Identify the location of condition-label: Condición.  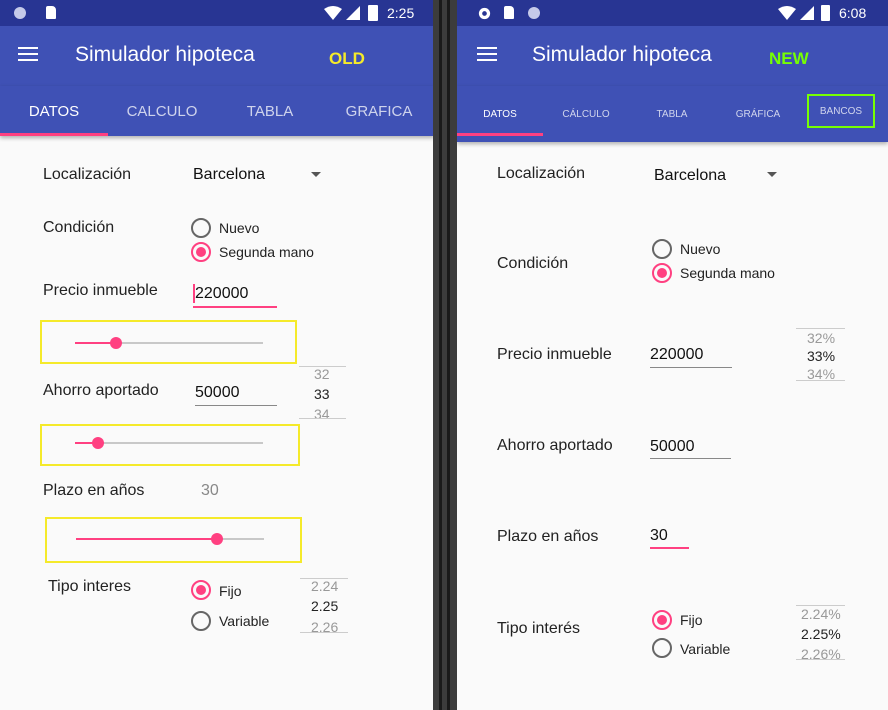
(79, 227).